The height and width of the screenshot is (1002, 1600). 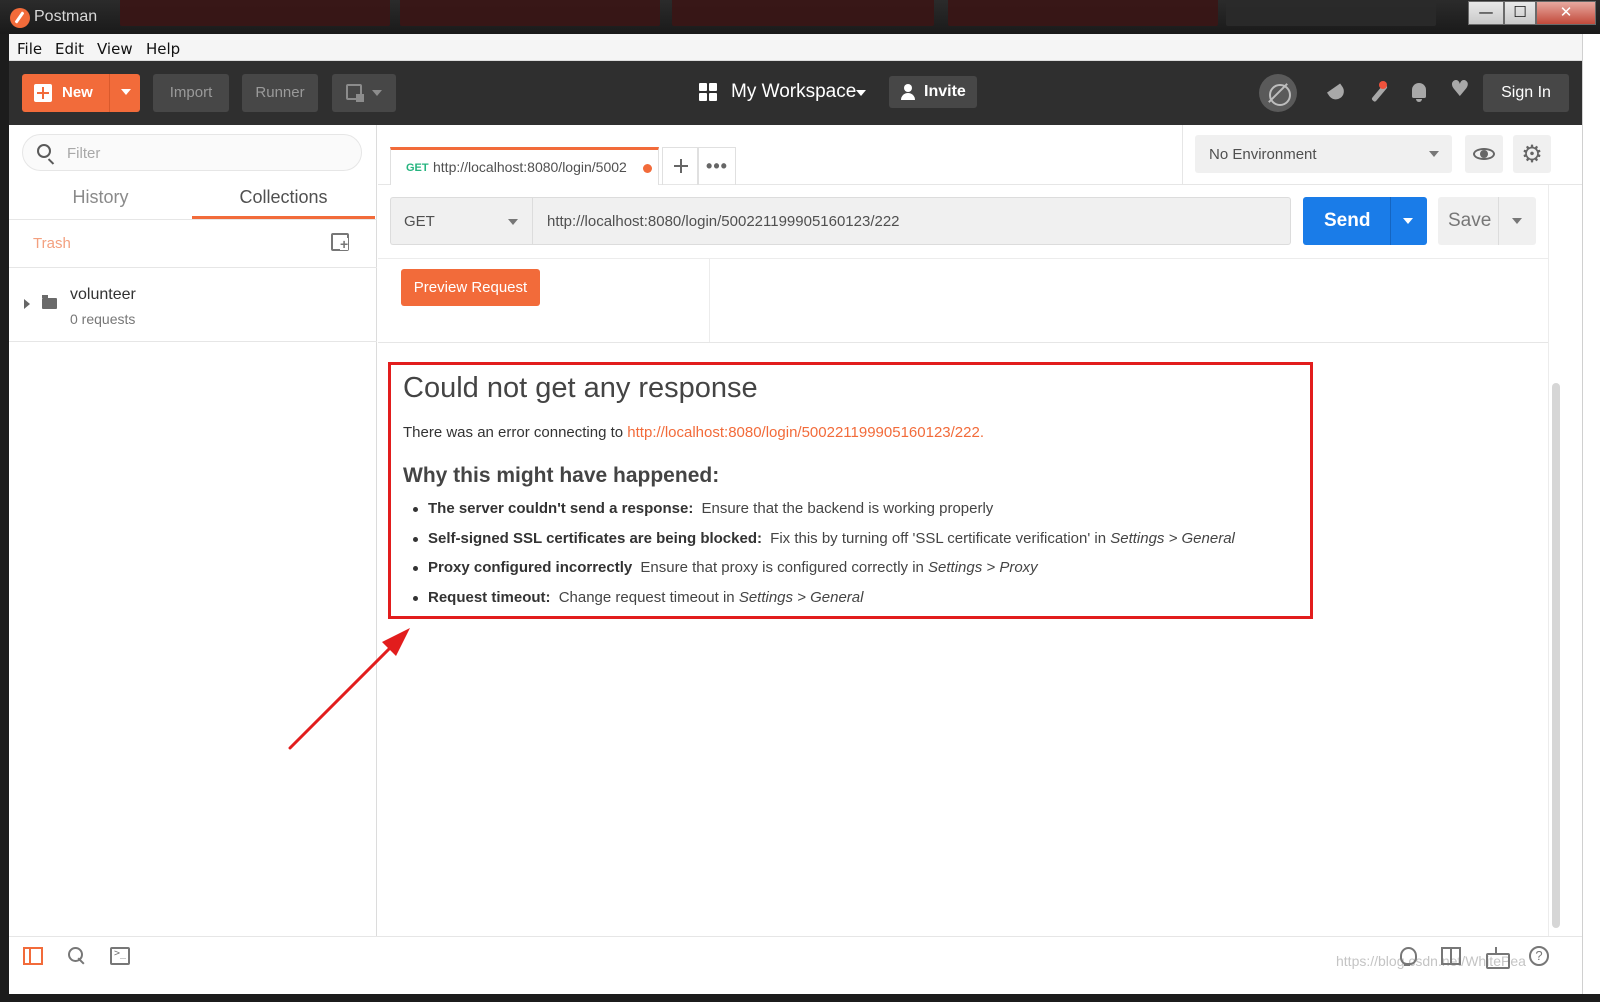 What do you see at coordinates (115, 49) in the screenshot?
I see `menu-view: View` at bounding box center [115, 49].